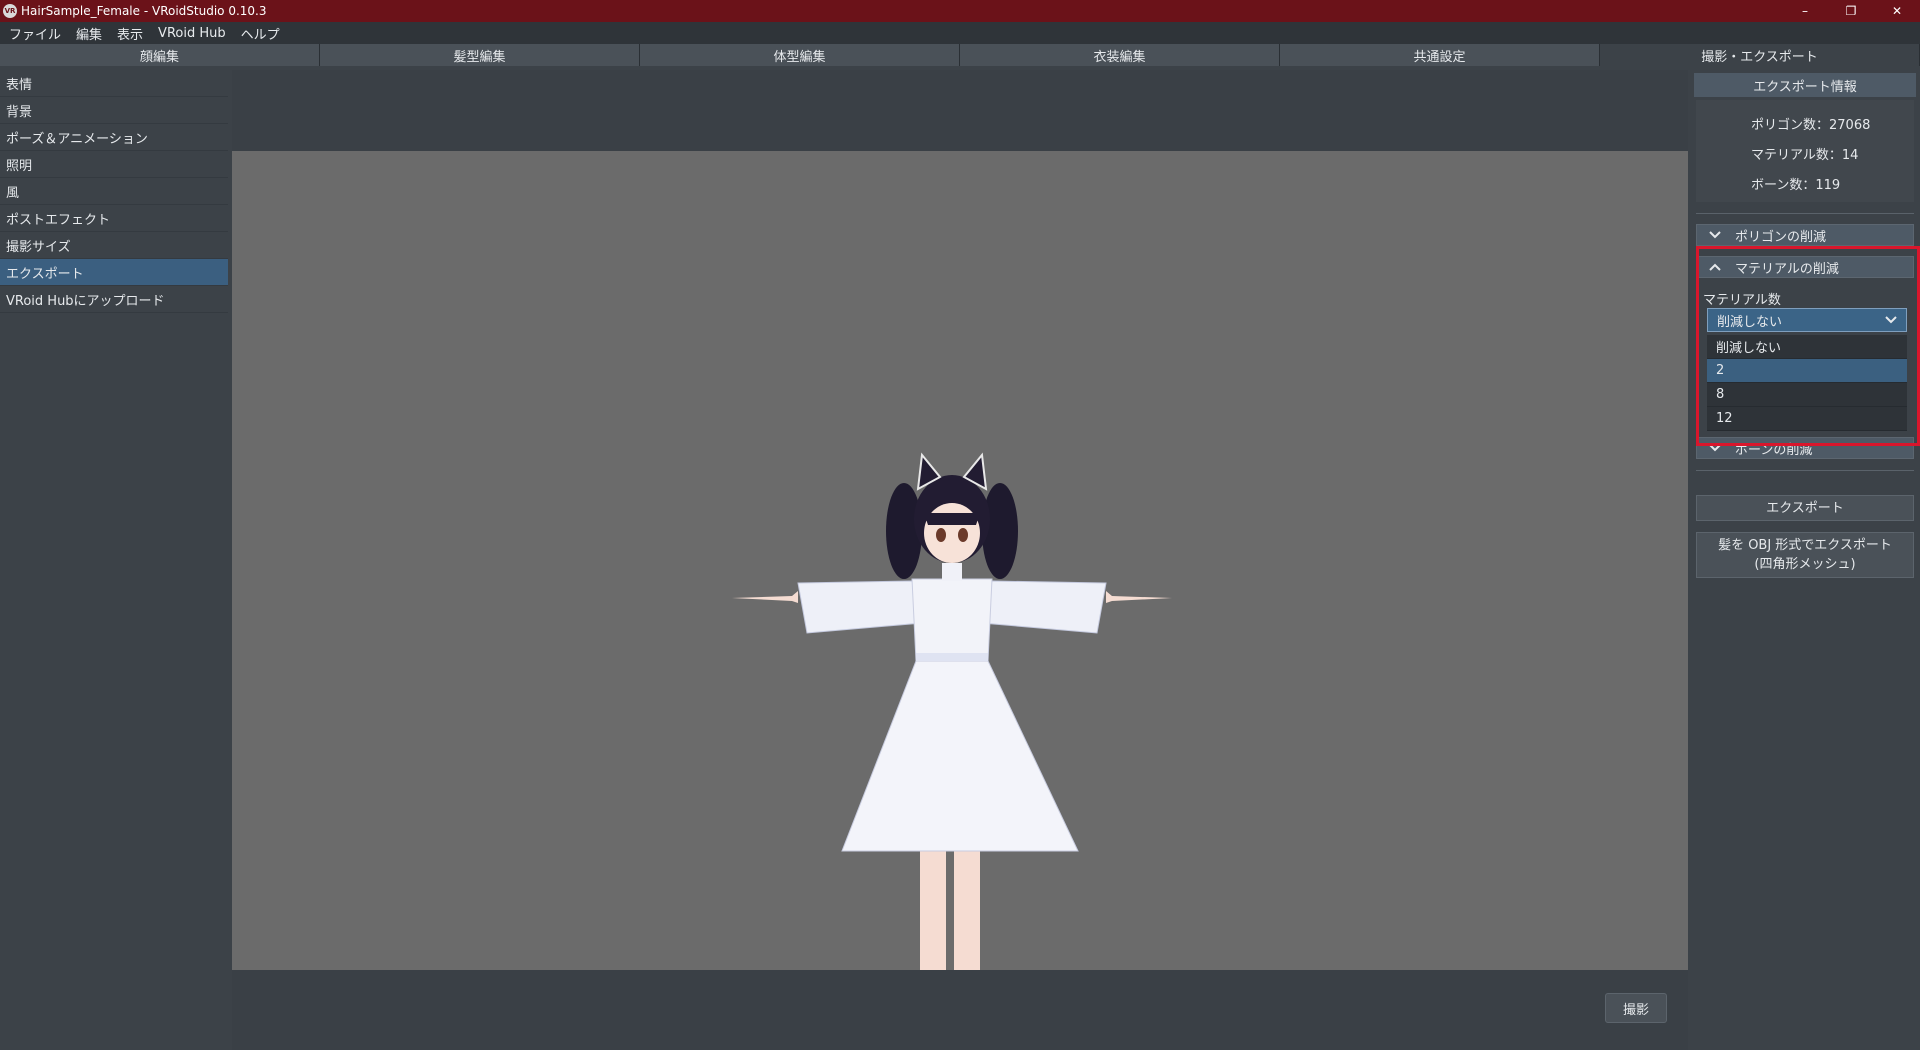  What do you see at coordinates (952, 657) in the screenshot?
I see `waist-ribbon` at bounding box center [952, 657].